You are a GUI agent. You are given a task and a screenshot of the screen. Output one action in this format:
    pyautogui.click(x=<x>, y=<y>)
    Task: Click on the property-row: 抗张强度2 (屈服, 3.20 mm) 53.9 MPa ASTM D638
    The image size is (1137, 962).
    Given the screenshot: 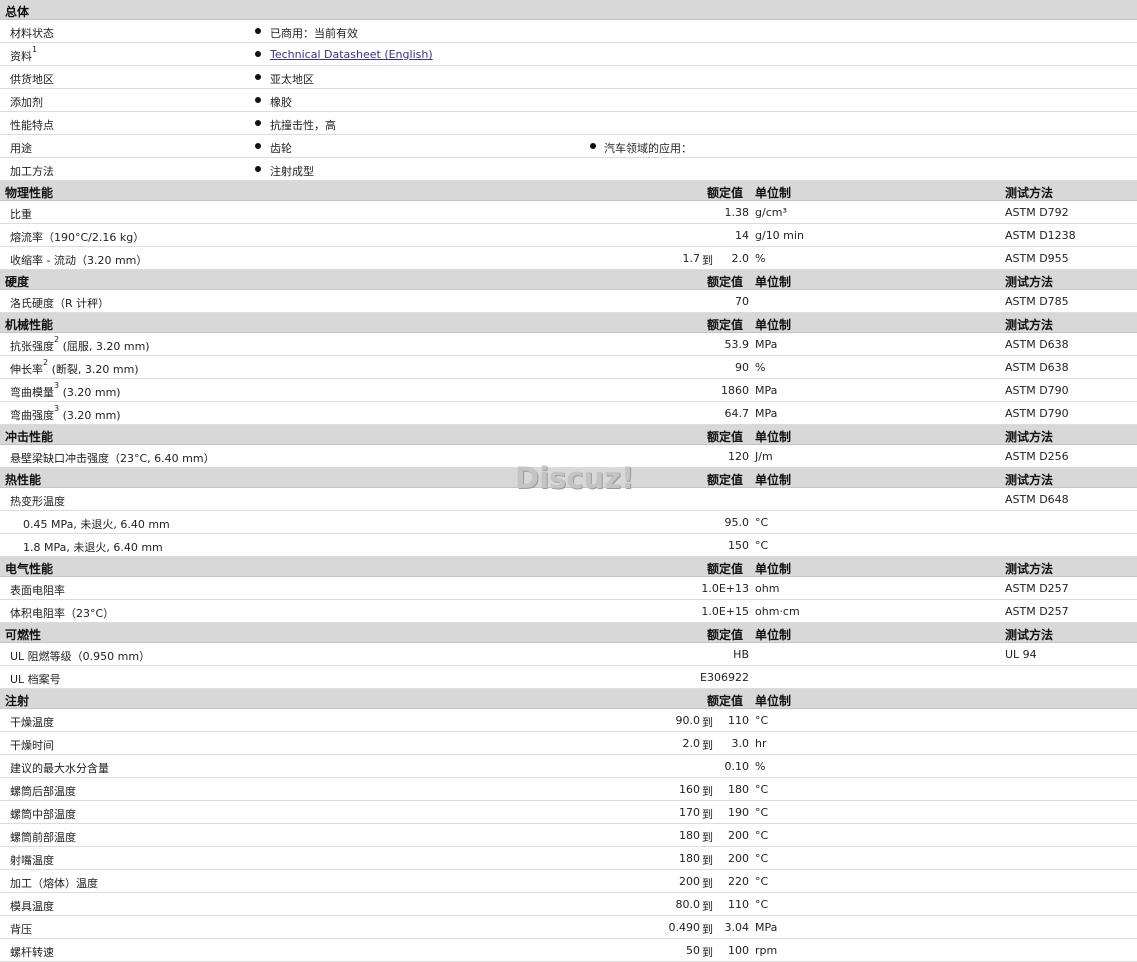 What is the action you would take?
    pyautogui.click(x=568, y=344)
    